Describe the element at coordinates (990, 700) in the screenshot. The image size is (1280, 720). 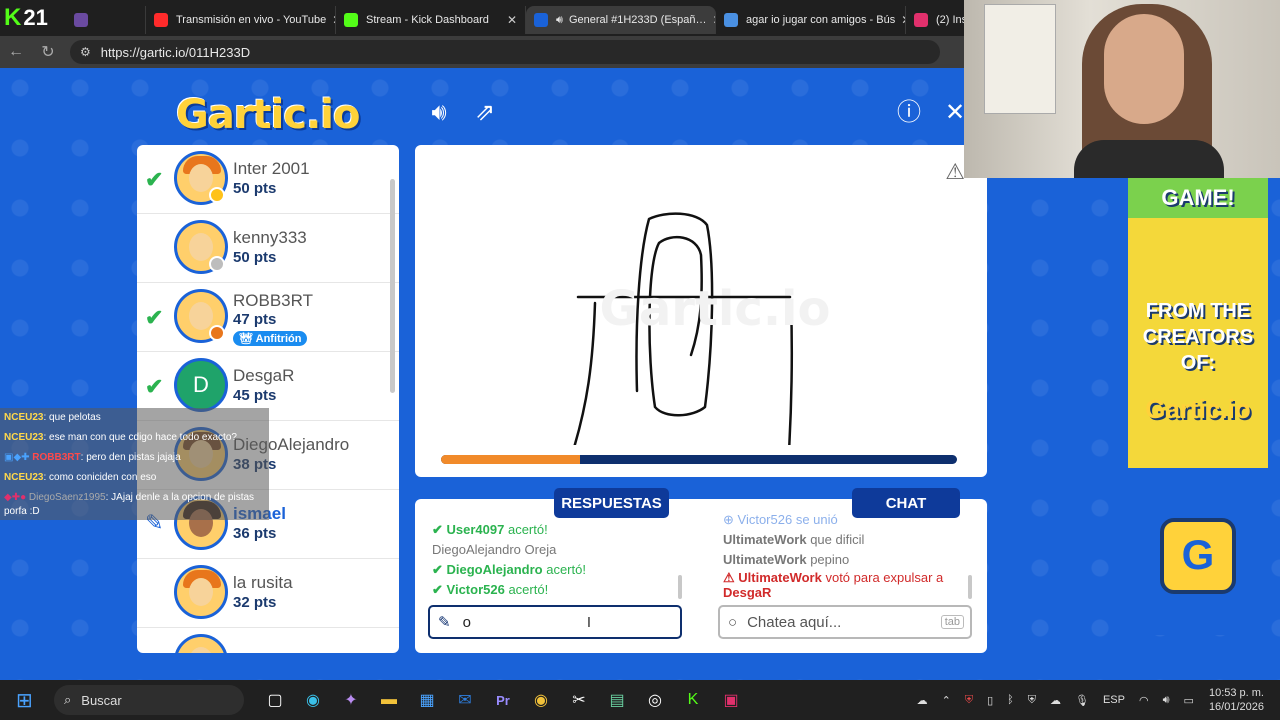
I see `usb-icon: ▯` at that location.